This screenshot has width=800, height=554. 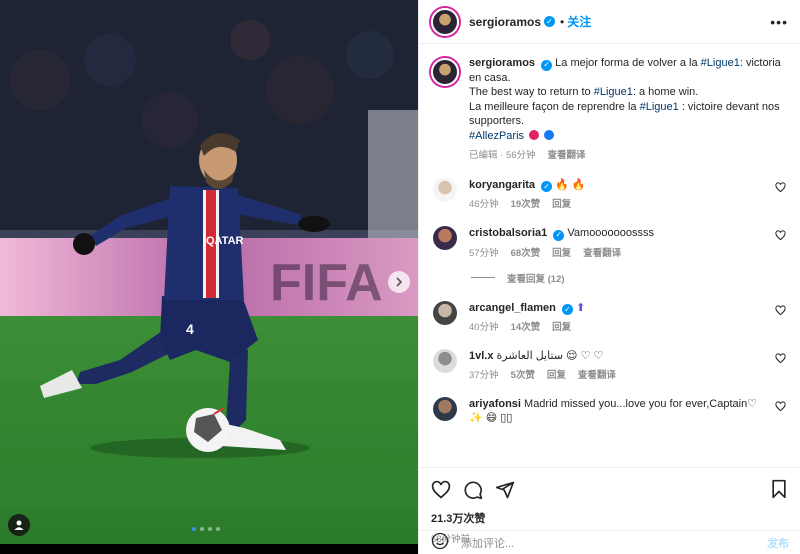 I want to click on caption-text-en-end: : a home win., so click(x=665, y=92).